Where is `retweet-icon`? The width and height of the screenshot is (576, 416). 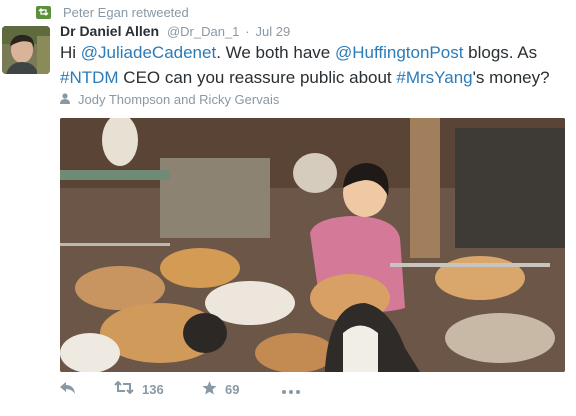 retweet-icon is located at coordinates (43, 12).